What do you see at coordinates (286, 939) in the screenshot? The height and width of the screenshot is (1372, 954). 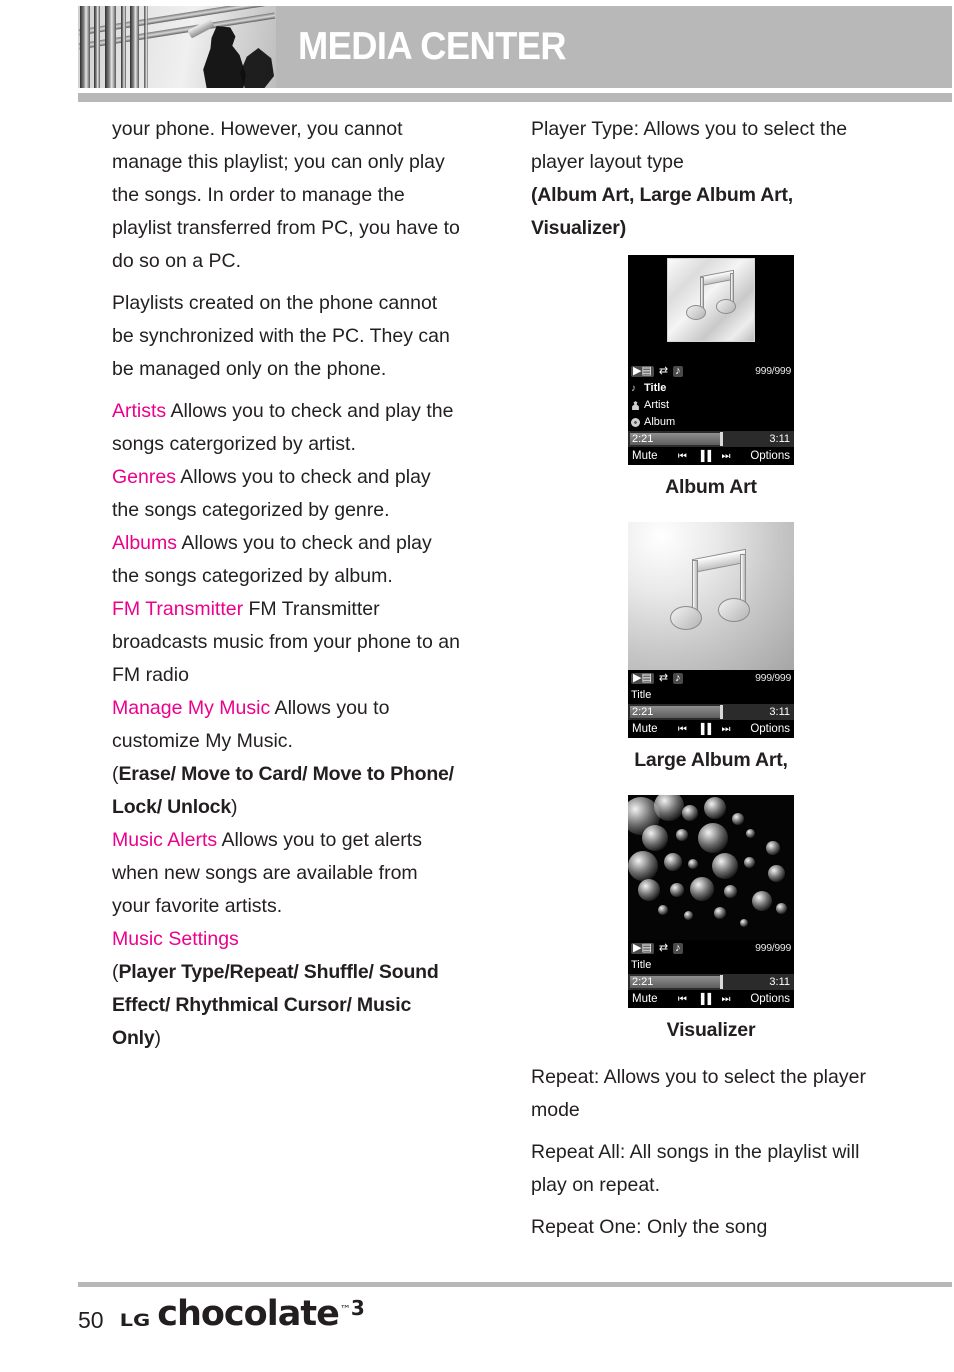 I see `entry-music-settings: Music Settings` at bounding box center [286, 939].